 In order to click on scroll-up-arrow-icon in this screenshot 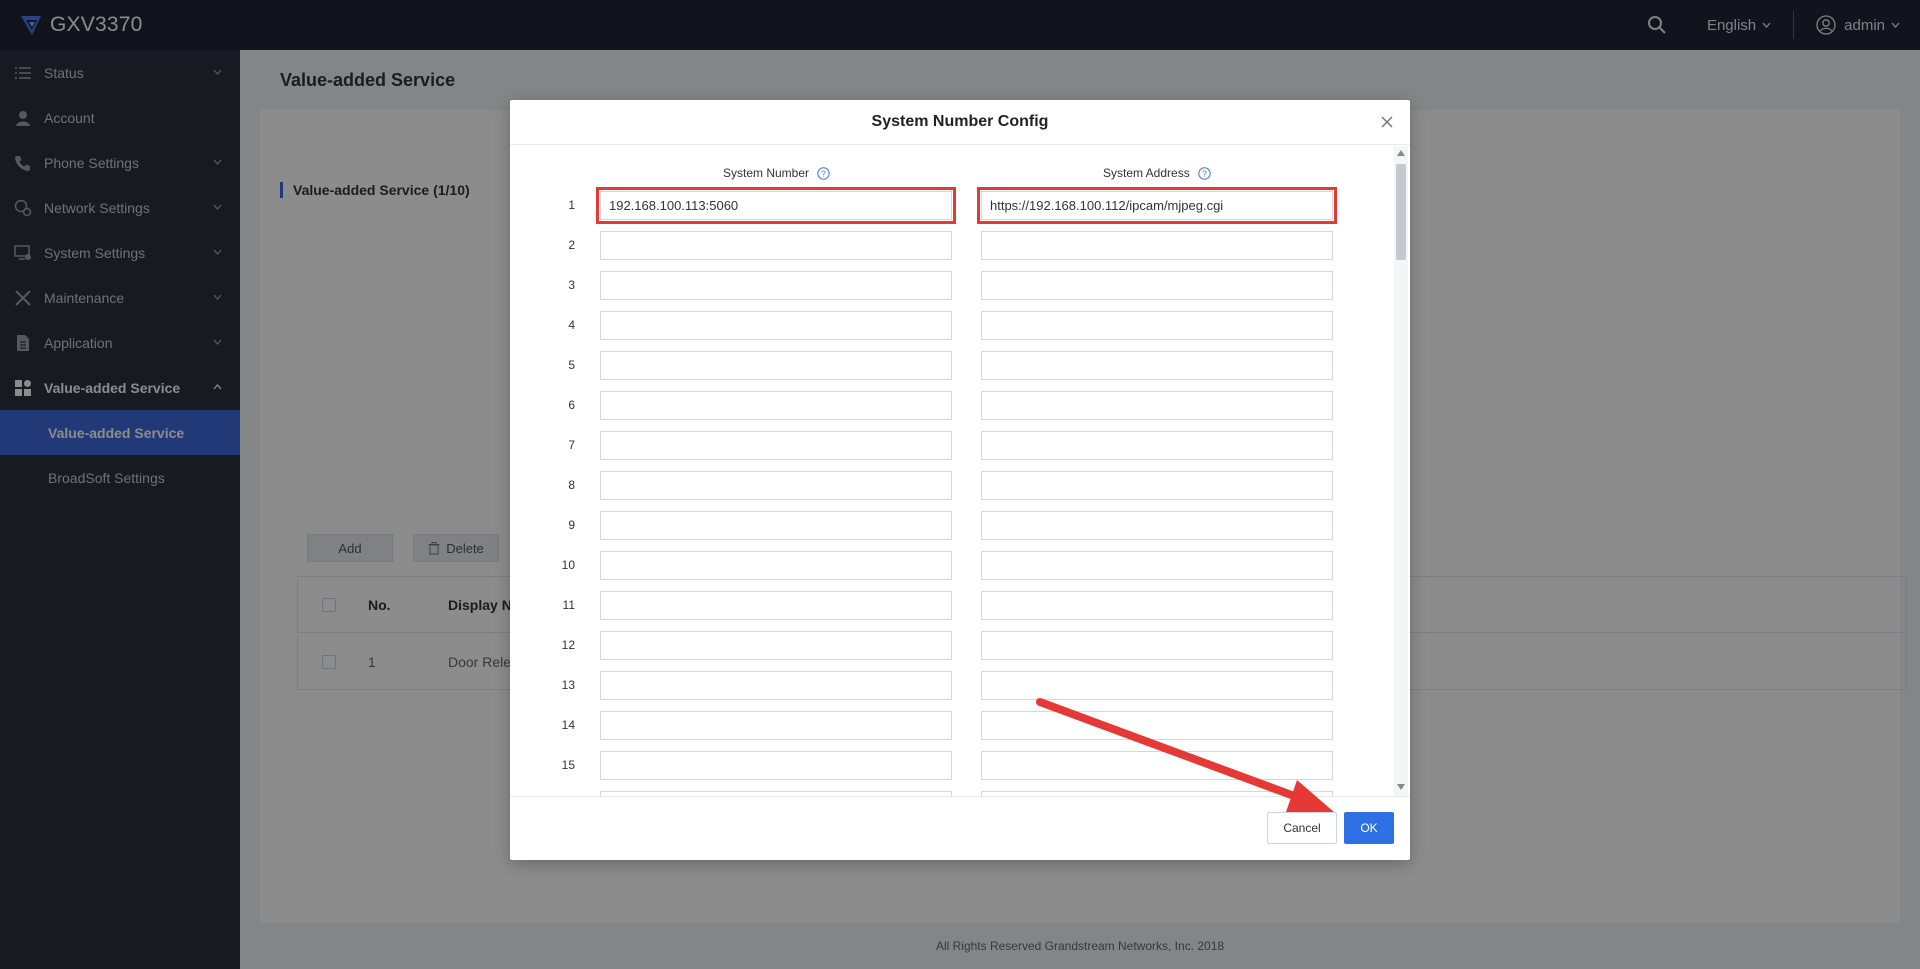, I will do `click(1401, 153)`.